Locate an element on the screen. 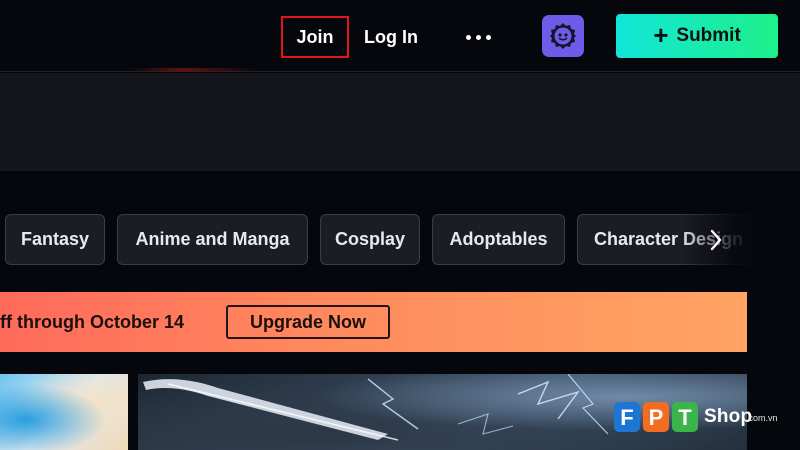  header-accent-line is located at coordinates (195, 70).